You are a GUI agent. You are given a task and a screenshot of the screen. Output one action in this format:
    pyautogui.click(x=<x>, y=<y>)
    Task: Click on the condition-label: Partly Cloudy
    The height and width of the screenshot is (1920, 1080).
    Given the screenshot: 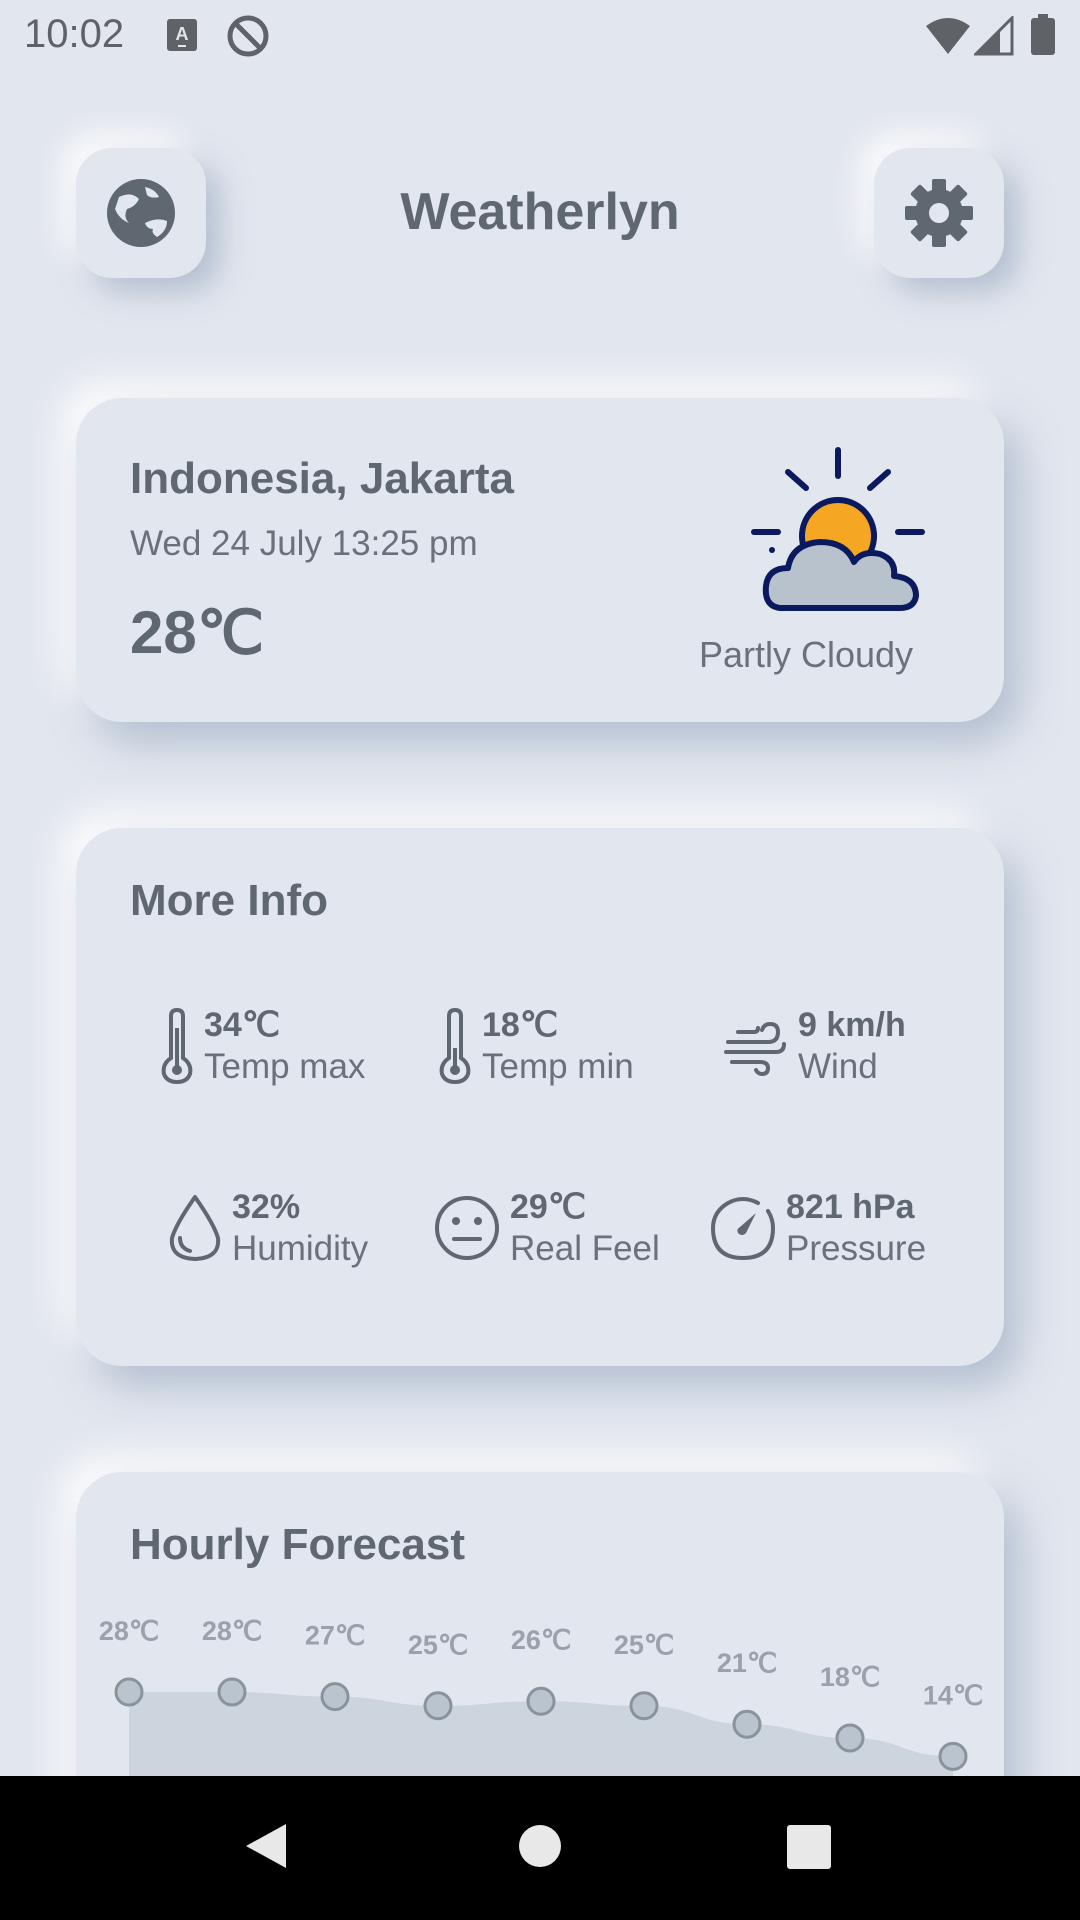 What is the action you would take?
    pyautogui.click(x=806, y=654)
    